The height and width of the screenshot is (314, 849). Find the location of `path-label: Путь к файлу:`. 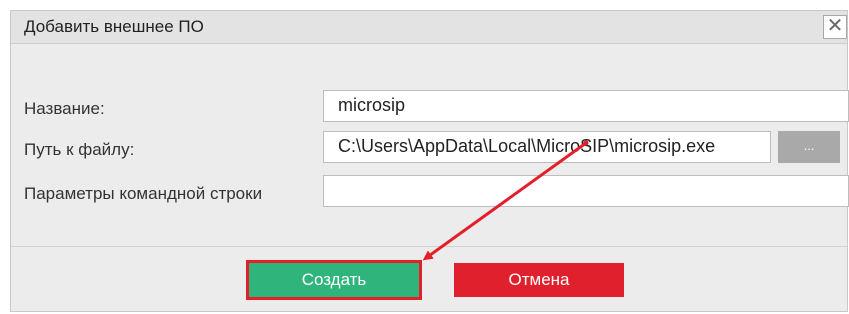

path-label: Путь к файлу: is located at coordinates (79, 149).